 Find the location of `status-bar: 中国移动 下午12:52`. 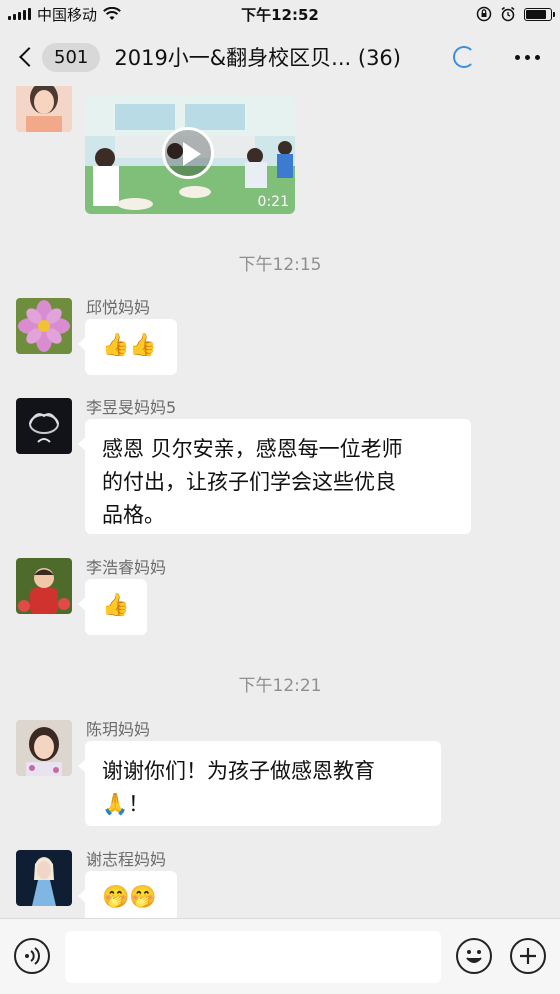

status-bar: 中国移动 下午12:52 is located at coordinates (280, 14).